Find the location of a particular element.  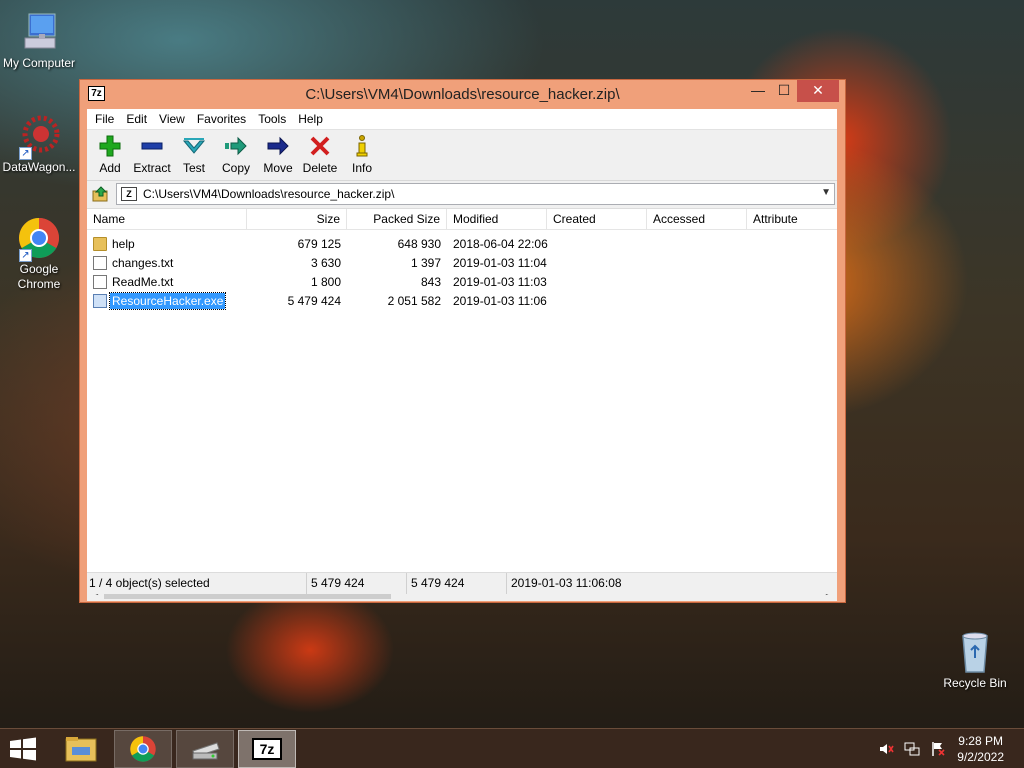

size-cell: 3 630 is located at coordinates (325, 262).